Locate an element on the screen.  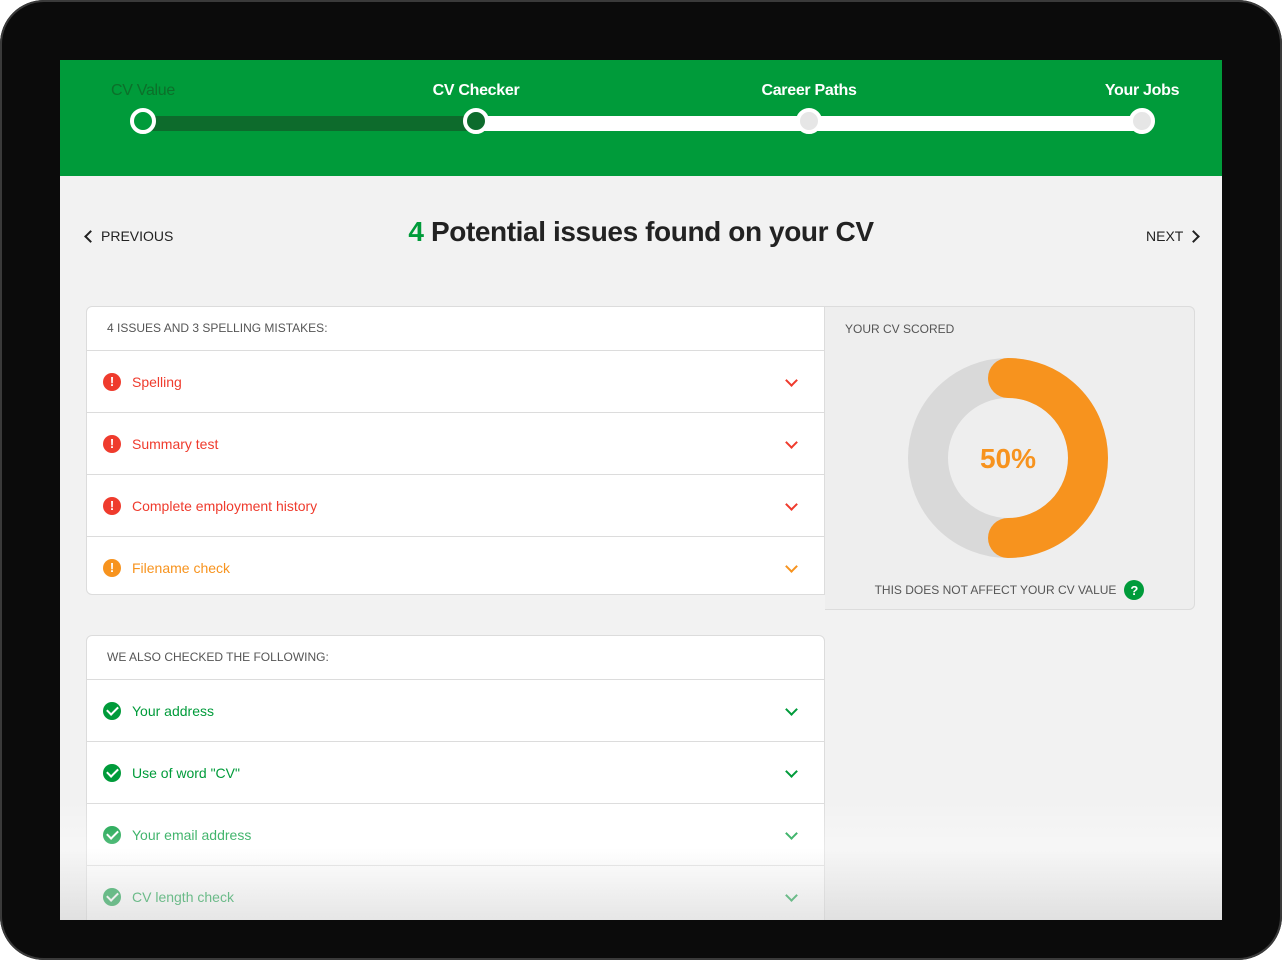
issue-label: Spelling is located at coordinates (157, 381).